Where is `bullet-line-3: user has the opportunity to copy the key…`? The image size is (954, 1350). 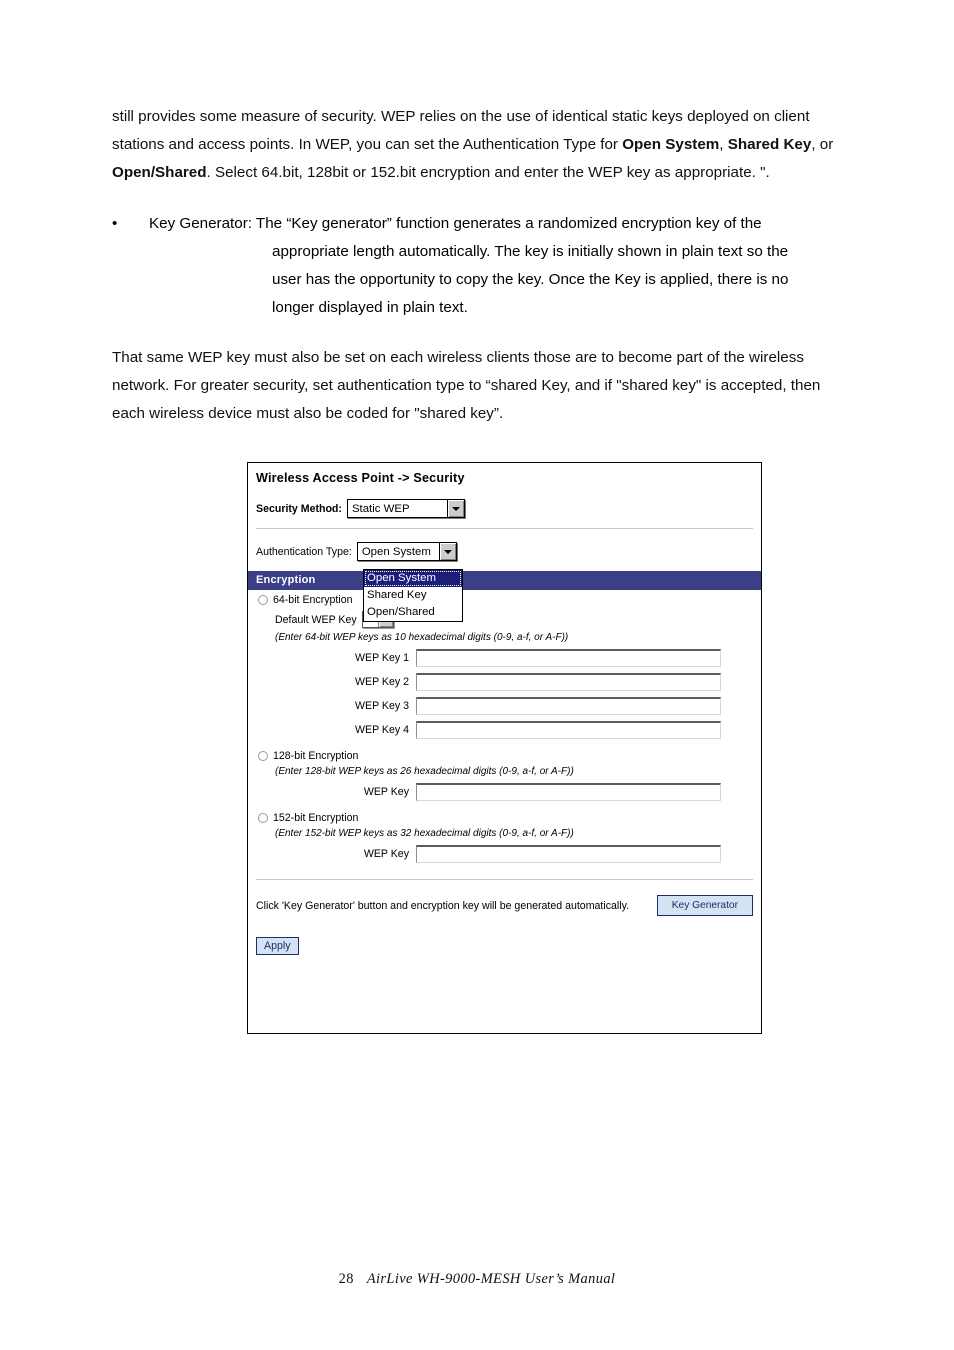 bullet-line-3: user has the opportunity to copy the key… is located at coordinates (530, 279).